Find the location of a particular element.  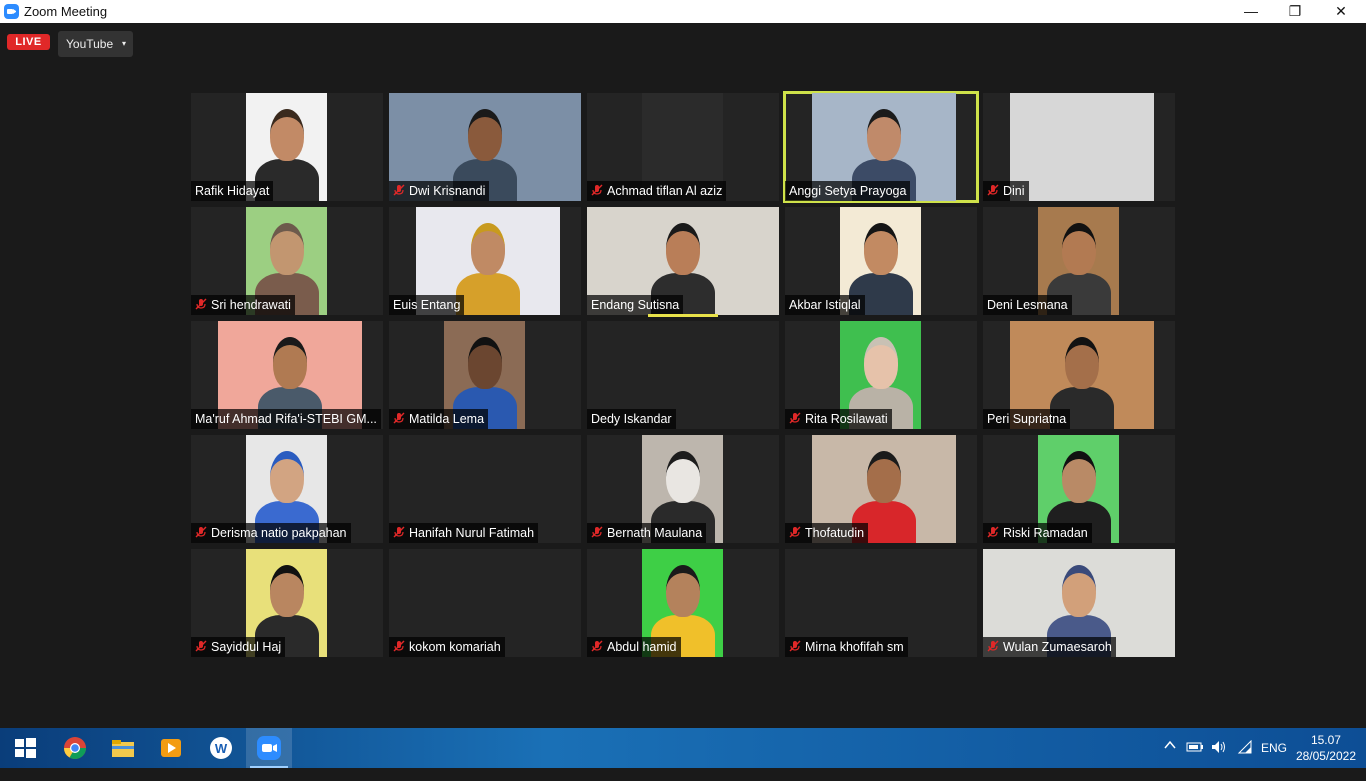

chrome-icon is located at coordinates (75, 748).